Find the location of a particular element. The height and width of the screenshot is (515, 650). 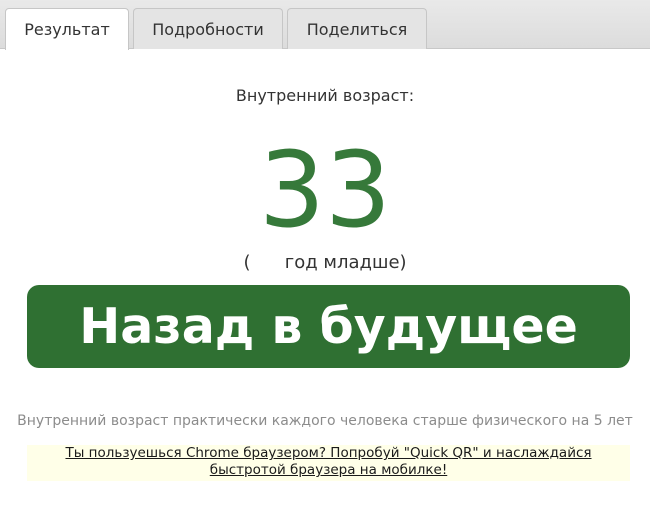

inner-age-value: 33 is located at coordinates (325, 190).